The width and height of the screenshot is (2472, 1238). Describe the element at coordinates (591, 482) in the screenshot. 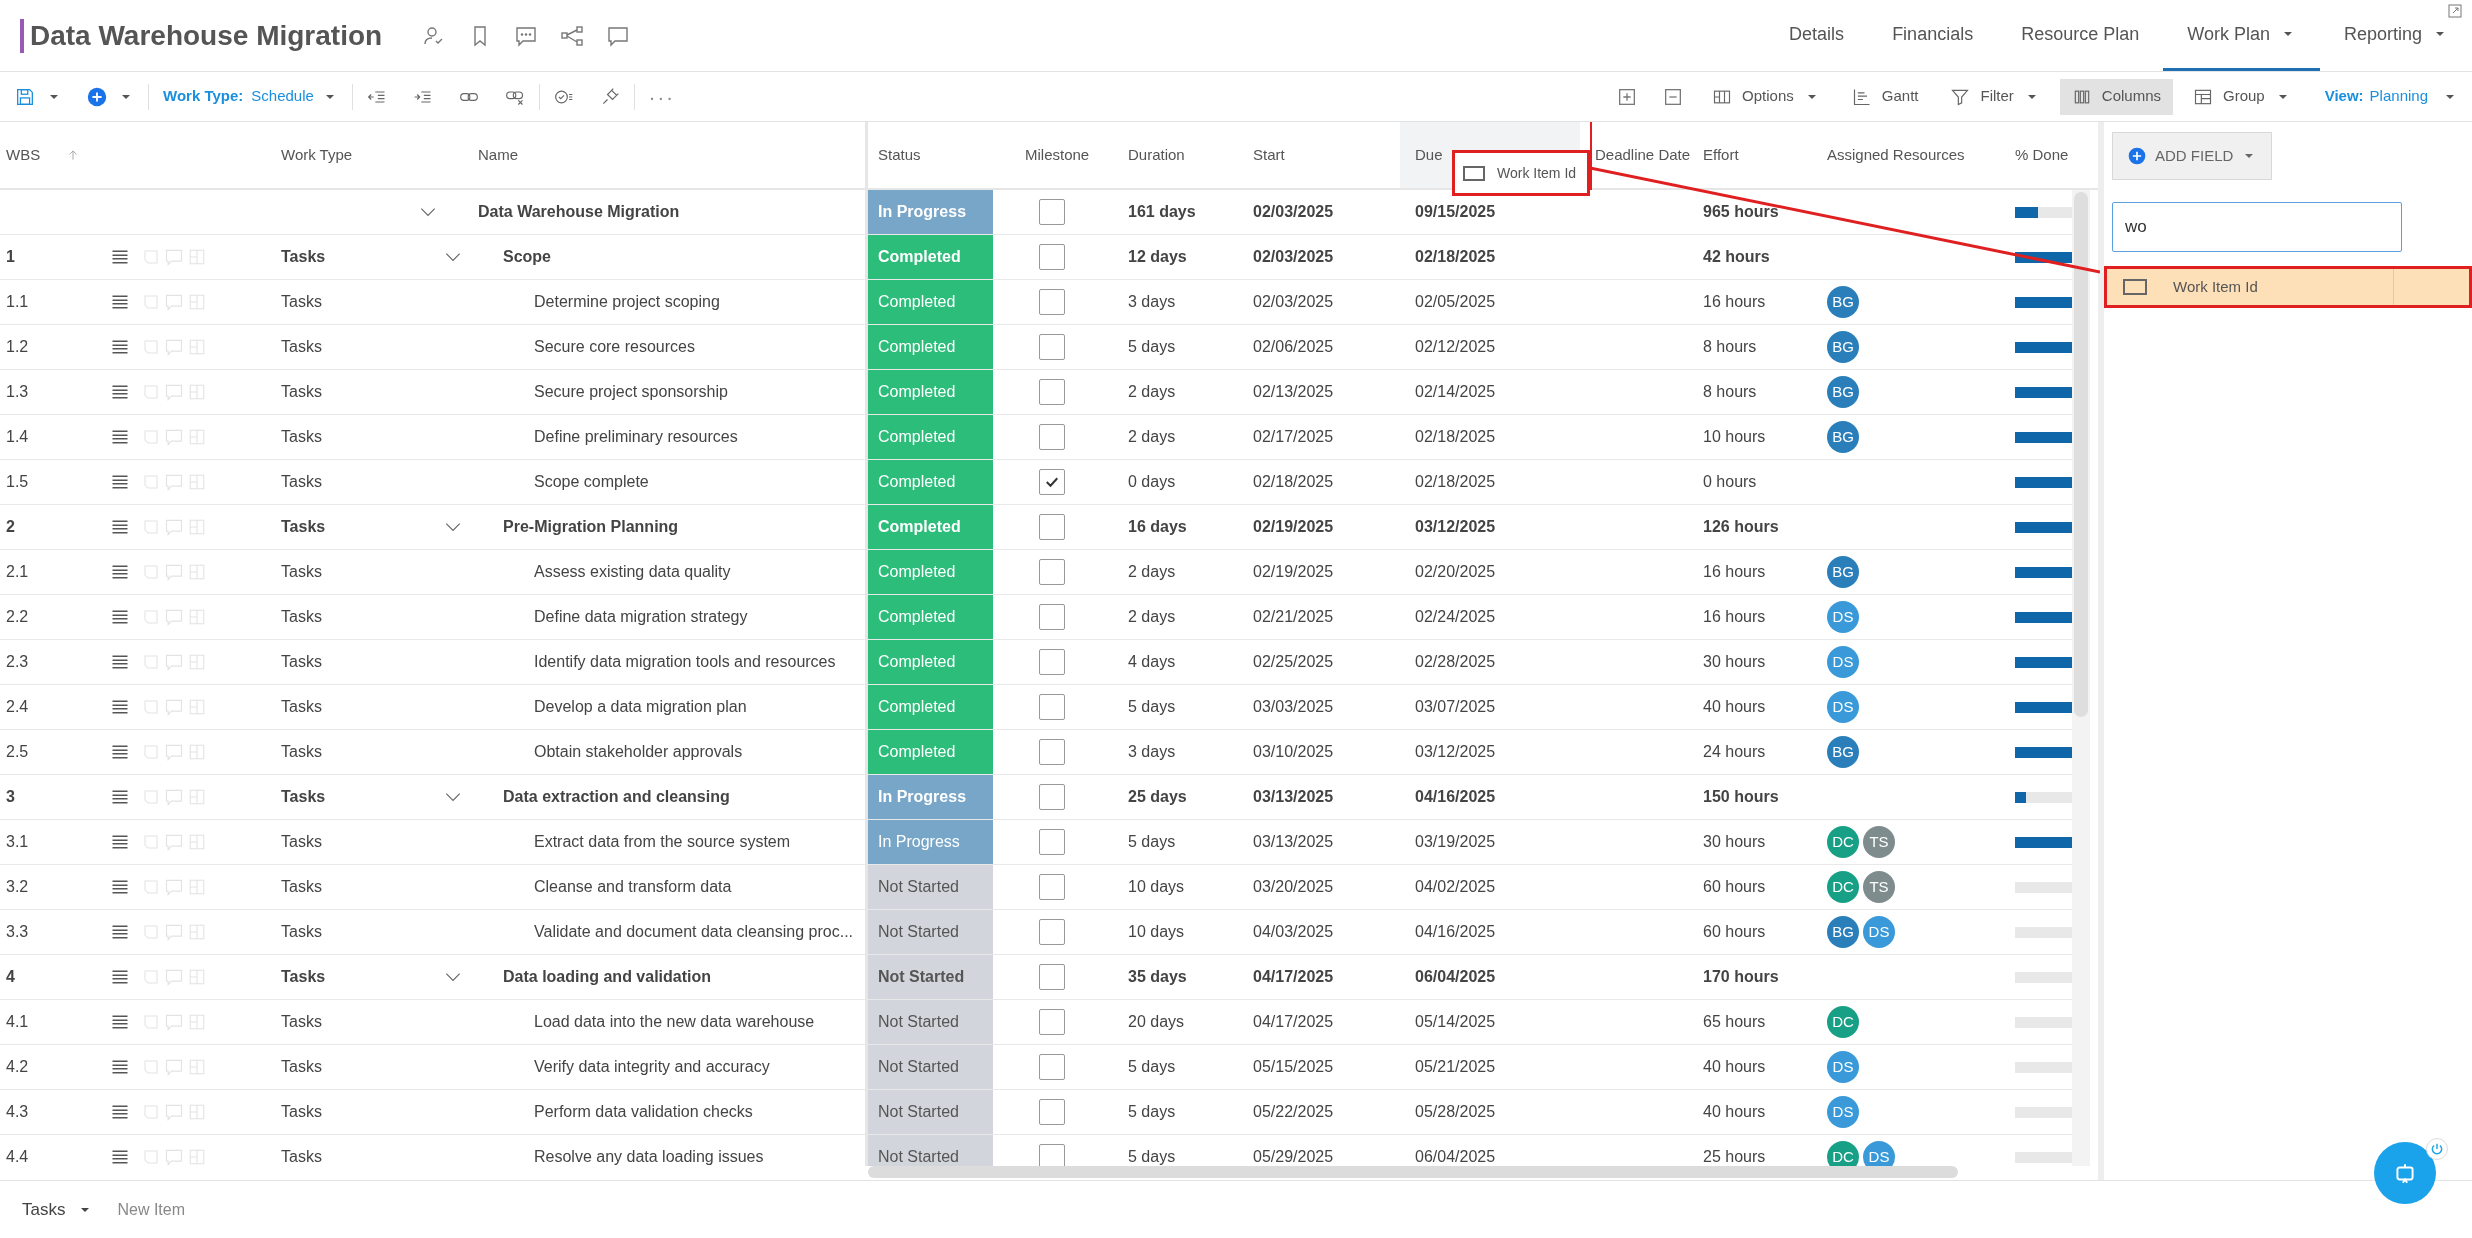

I see `task-name: Scope complete` at that location.